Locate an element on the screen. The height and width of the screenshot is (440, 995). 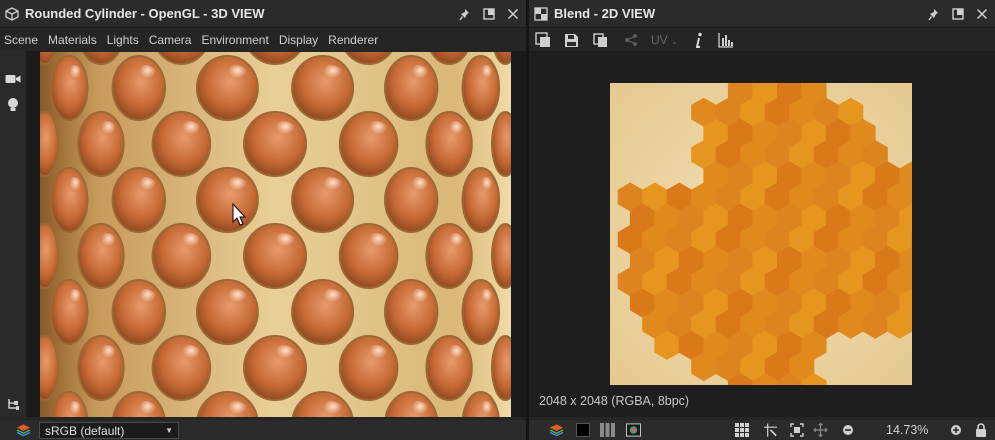
pick-color-icon is located at coordinates (770, 430).